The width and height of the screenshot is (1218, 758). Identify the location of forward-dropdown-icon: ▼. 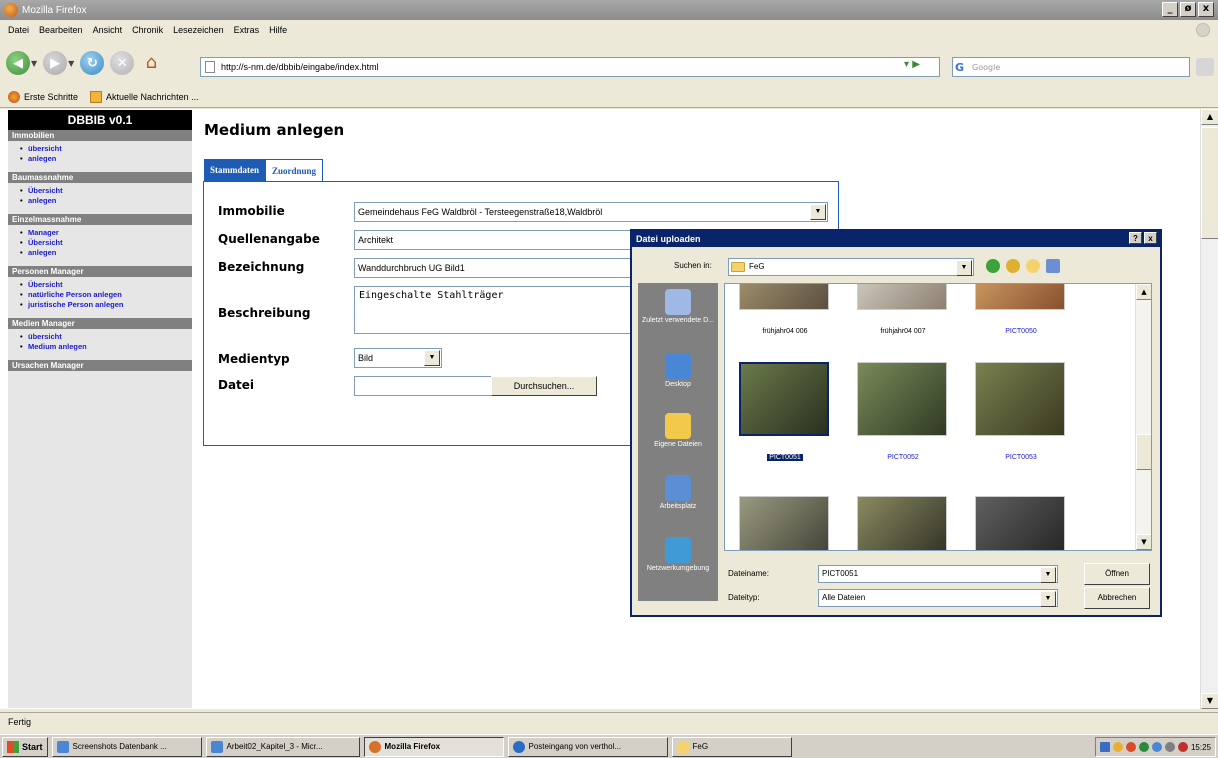
(71, 63).